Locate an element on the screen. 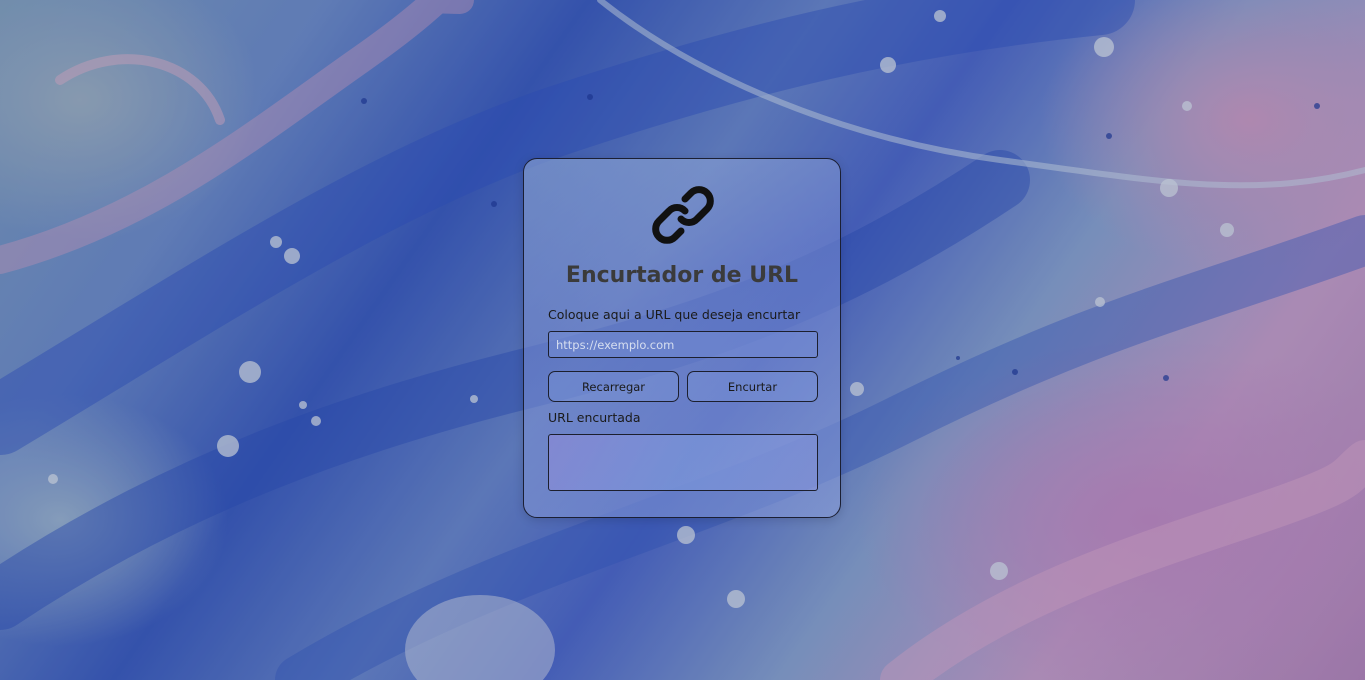  result-label: URL encurtada is located at coordinates (594, 417).